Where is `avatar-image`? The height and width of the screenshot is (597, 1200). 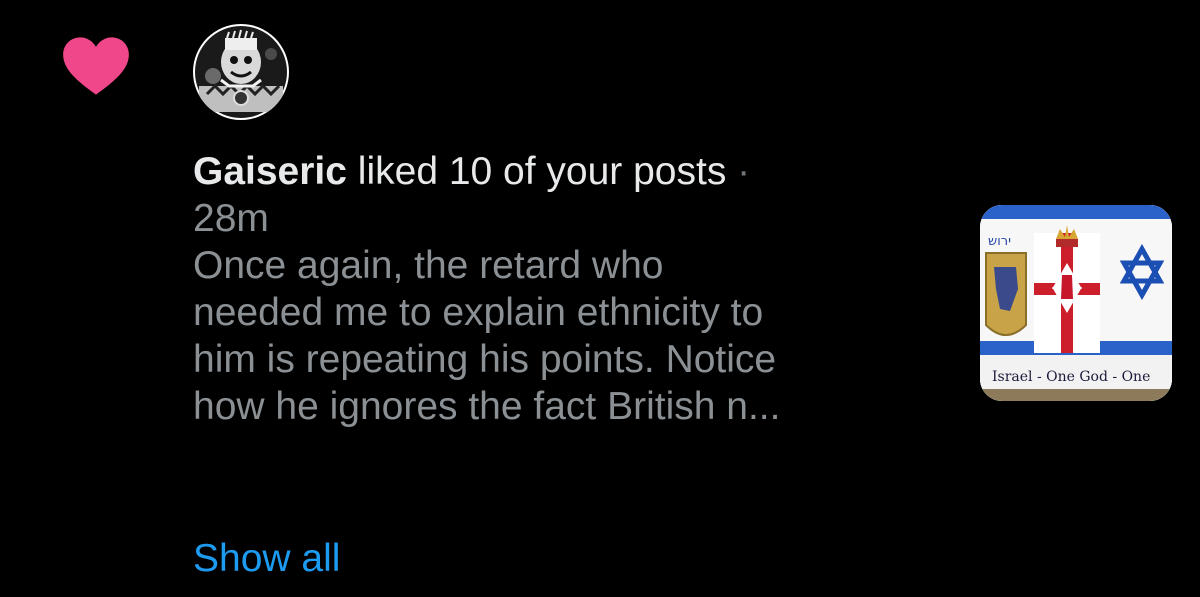 avatar-image is located at coordinates (241, 72).